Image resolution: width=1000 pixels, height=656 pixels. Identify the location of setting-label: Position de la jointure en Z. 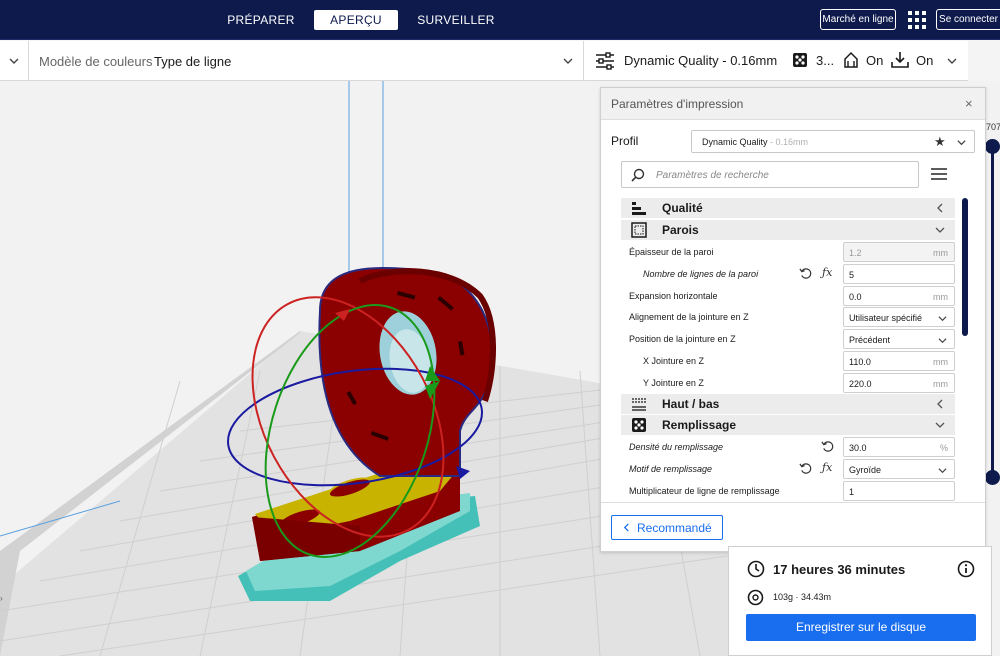
(682, 339).